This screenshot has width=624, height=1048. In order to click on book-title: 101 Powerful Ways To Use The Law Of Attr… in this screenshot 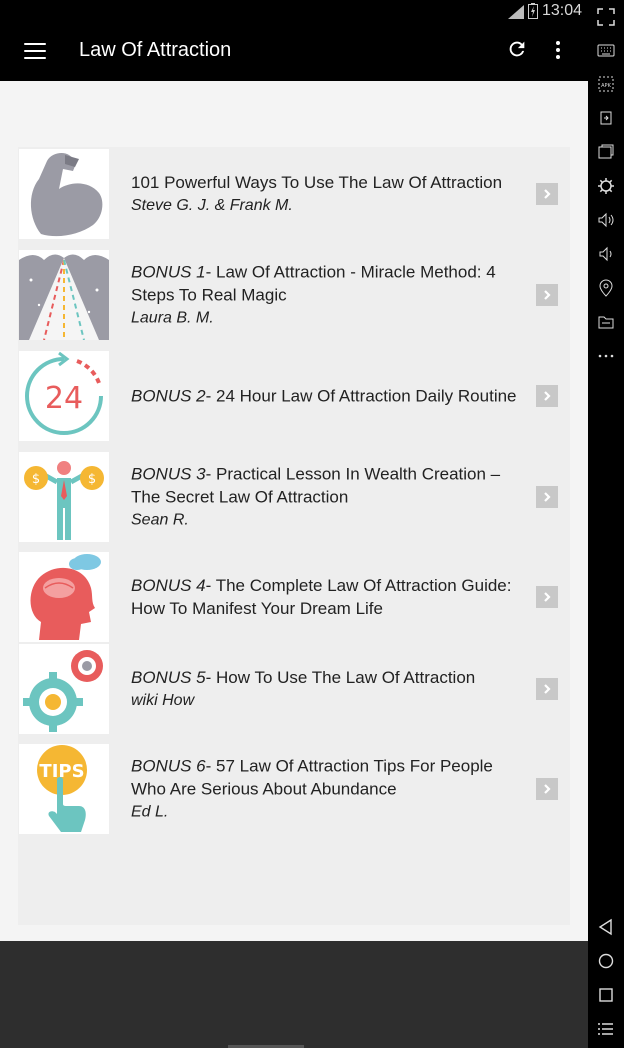, I will do `click(331, 182)`.